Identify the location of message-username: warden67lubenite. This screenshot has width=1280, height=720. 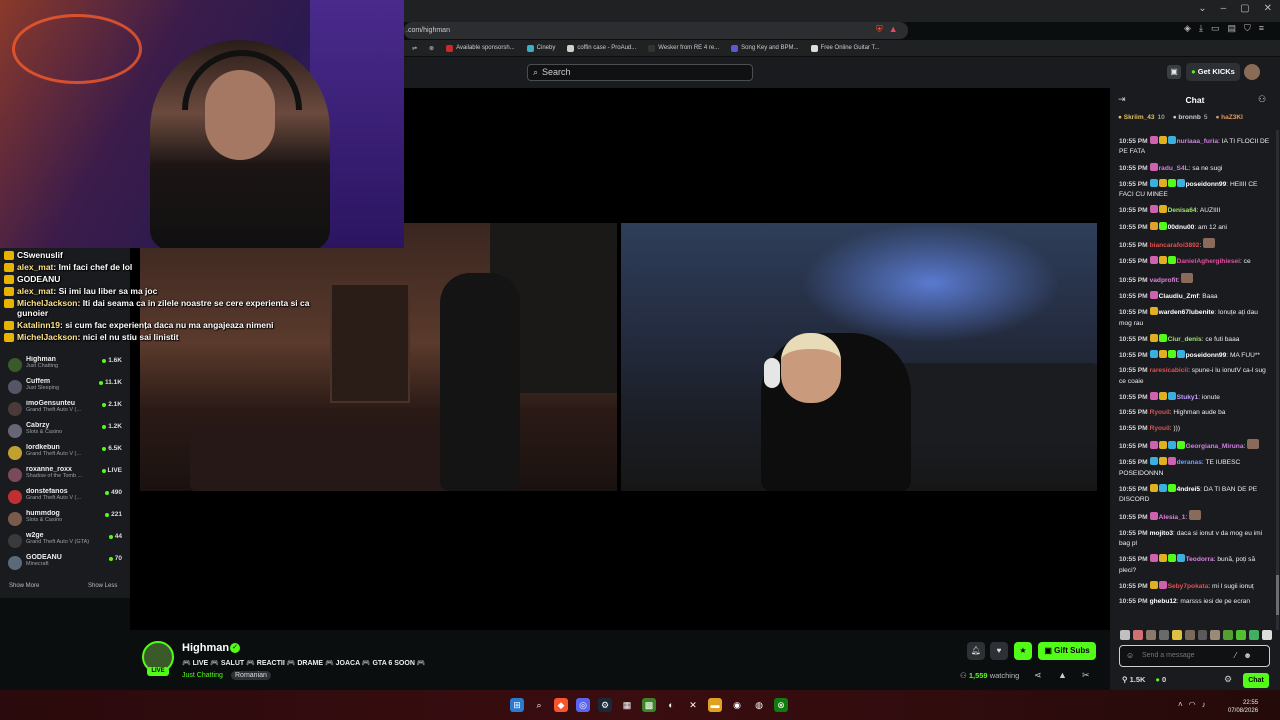
(1187, 312).